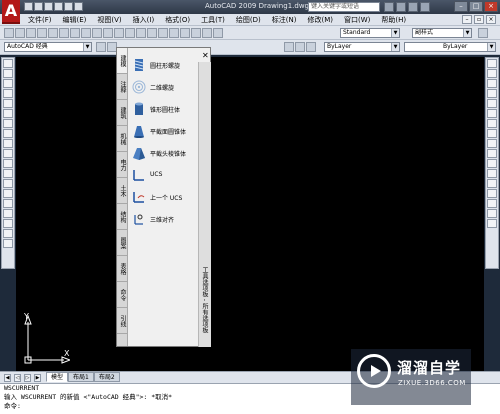 This screenshot has height=414, width=500. I want to click on chamfer-icon, so click(492, 203).